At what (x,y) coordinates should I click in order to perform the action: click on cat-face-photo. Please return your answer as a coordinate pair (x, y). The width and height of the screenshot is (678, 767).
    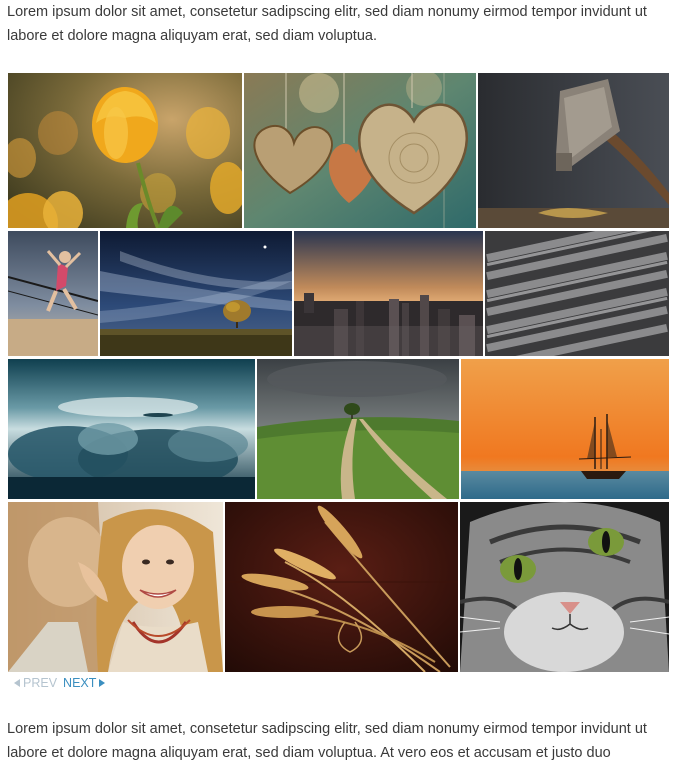
    Looking at the image, I should click on (564, 587).